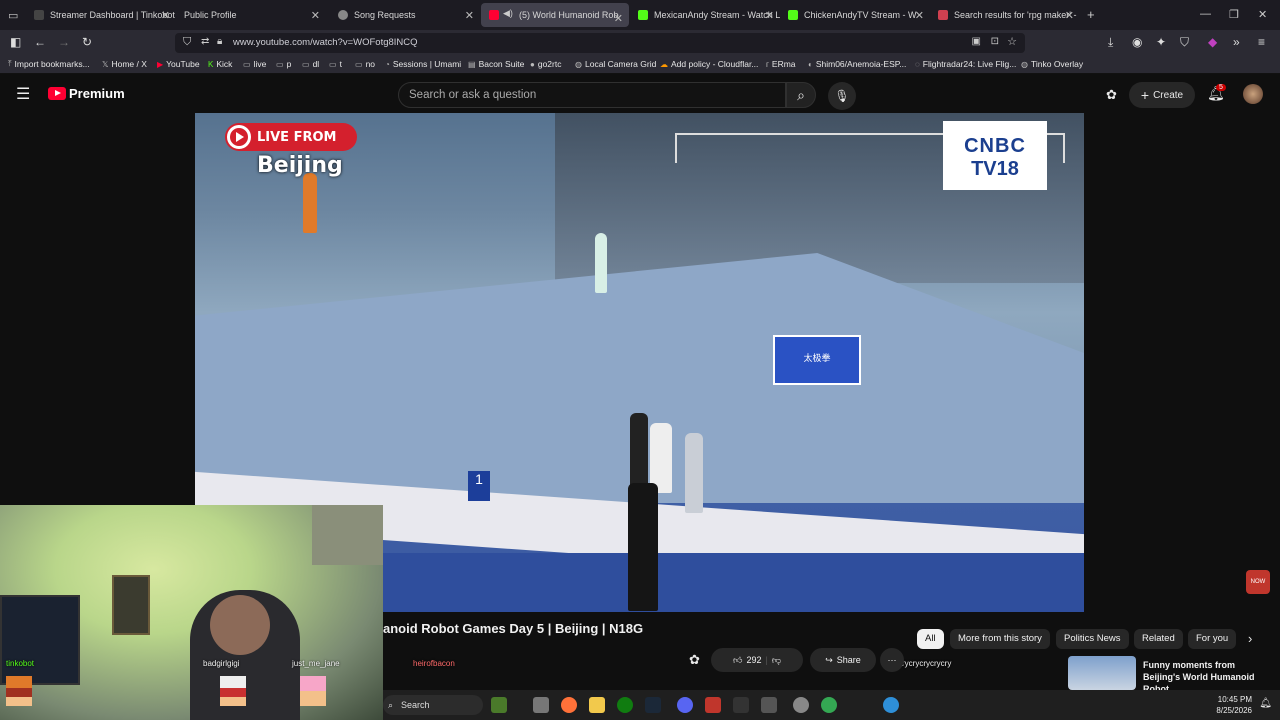 The image size is (1280, 720). I want to click on avatar, so click(1253, 94).